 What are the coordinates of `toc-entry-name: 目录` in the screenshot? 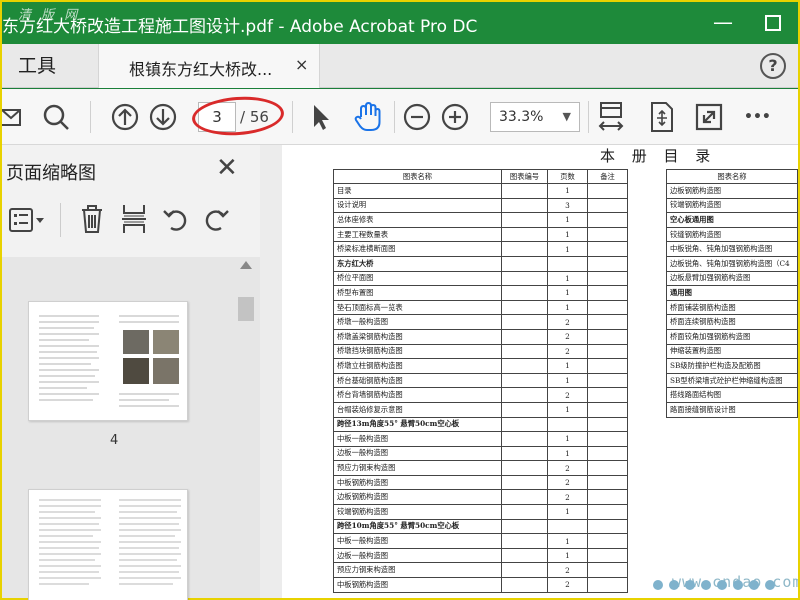 It's located at (417, 191).